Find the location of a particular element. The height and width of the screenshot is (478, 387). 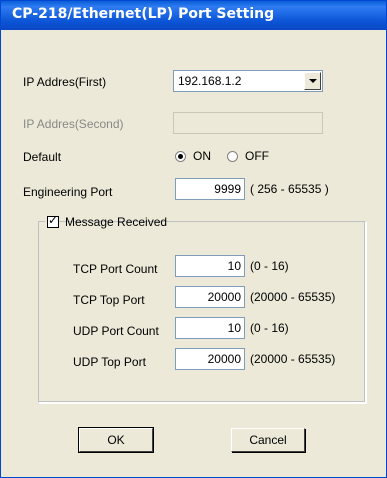

message-received-header: ✓ Message Received is located at coordinates (106, 221).